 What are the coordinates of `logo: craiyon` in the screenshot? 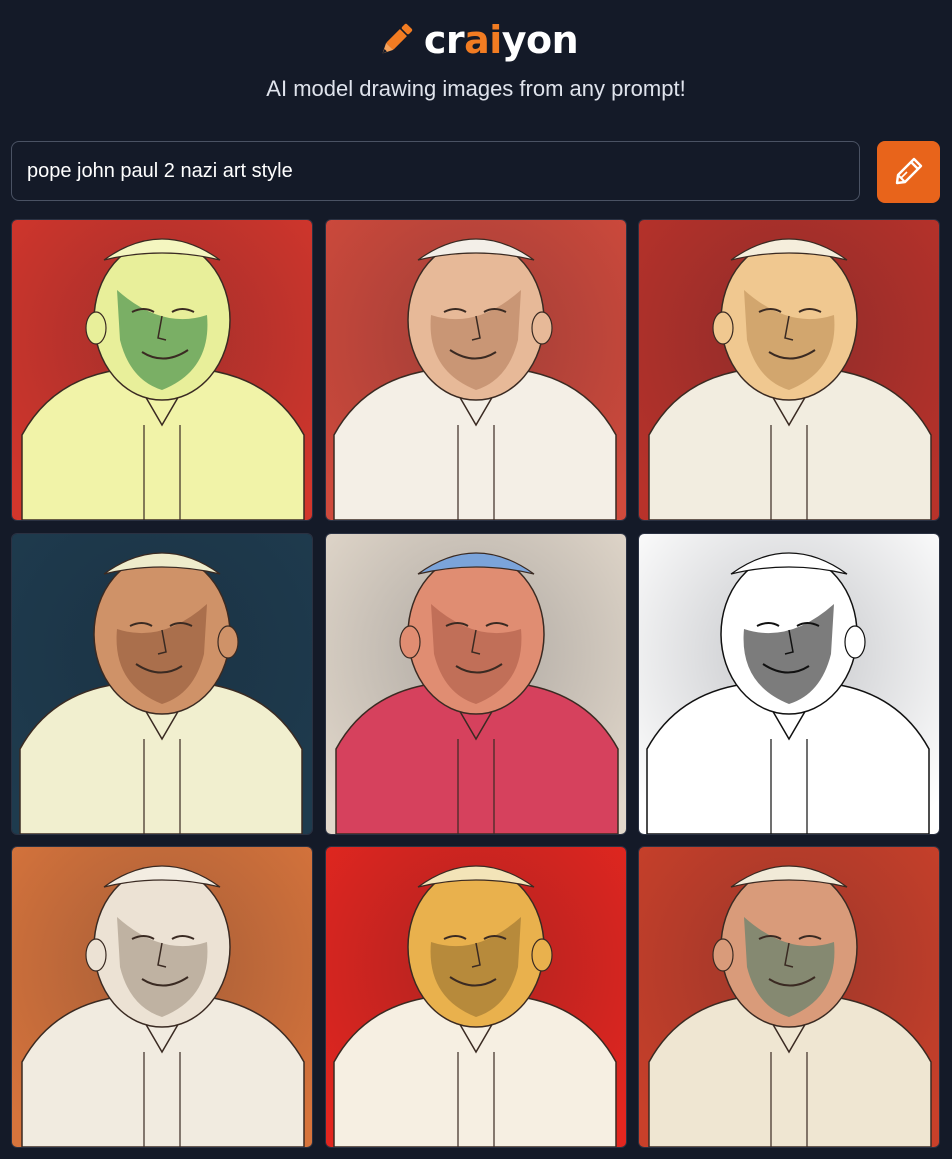 It's located at (476, 40).